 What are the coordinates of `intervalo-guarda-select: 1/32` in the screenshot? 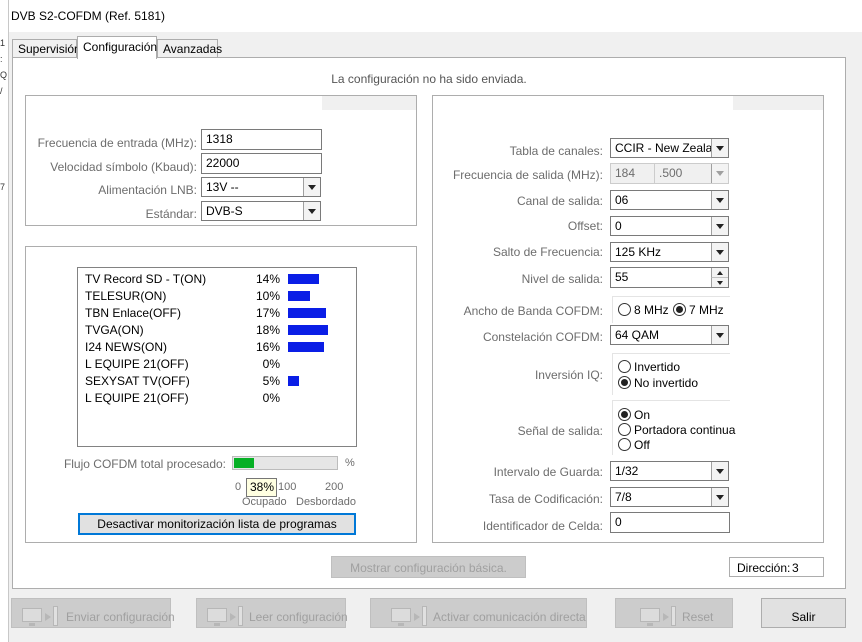 It's located at (669, 471).